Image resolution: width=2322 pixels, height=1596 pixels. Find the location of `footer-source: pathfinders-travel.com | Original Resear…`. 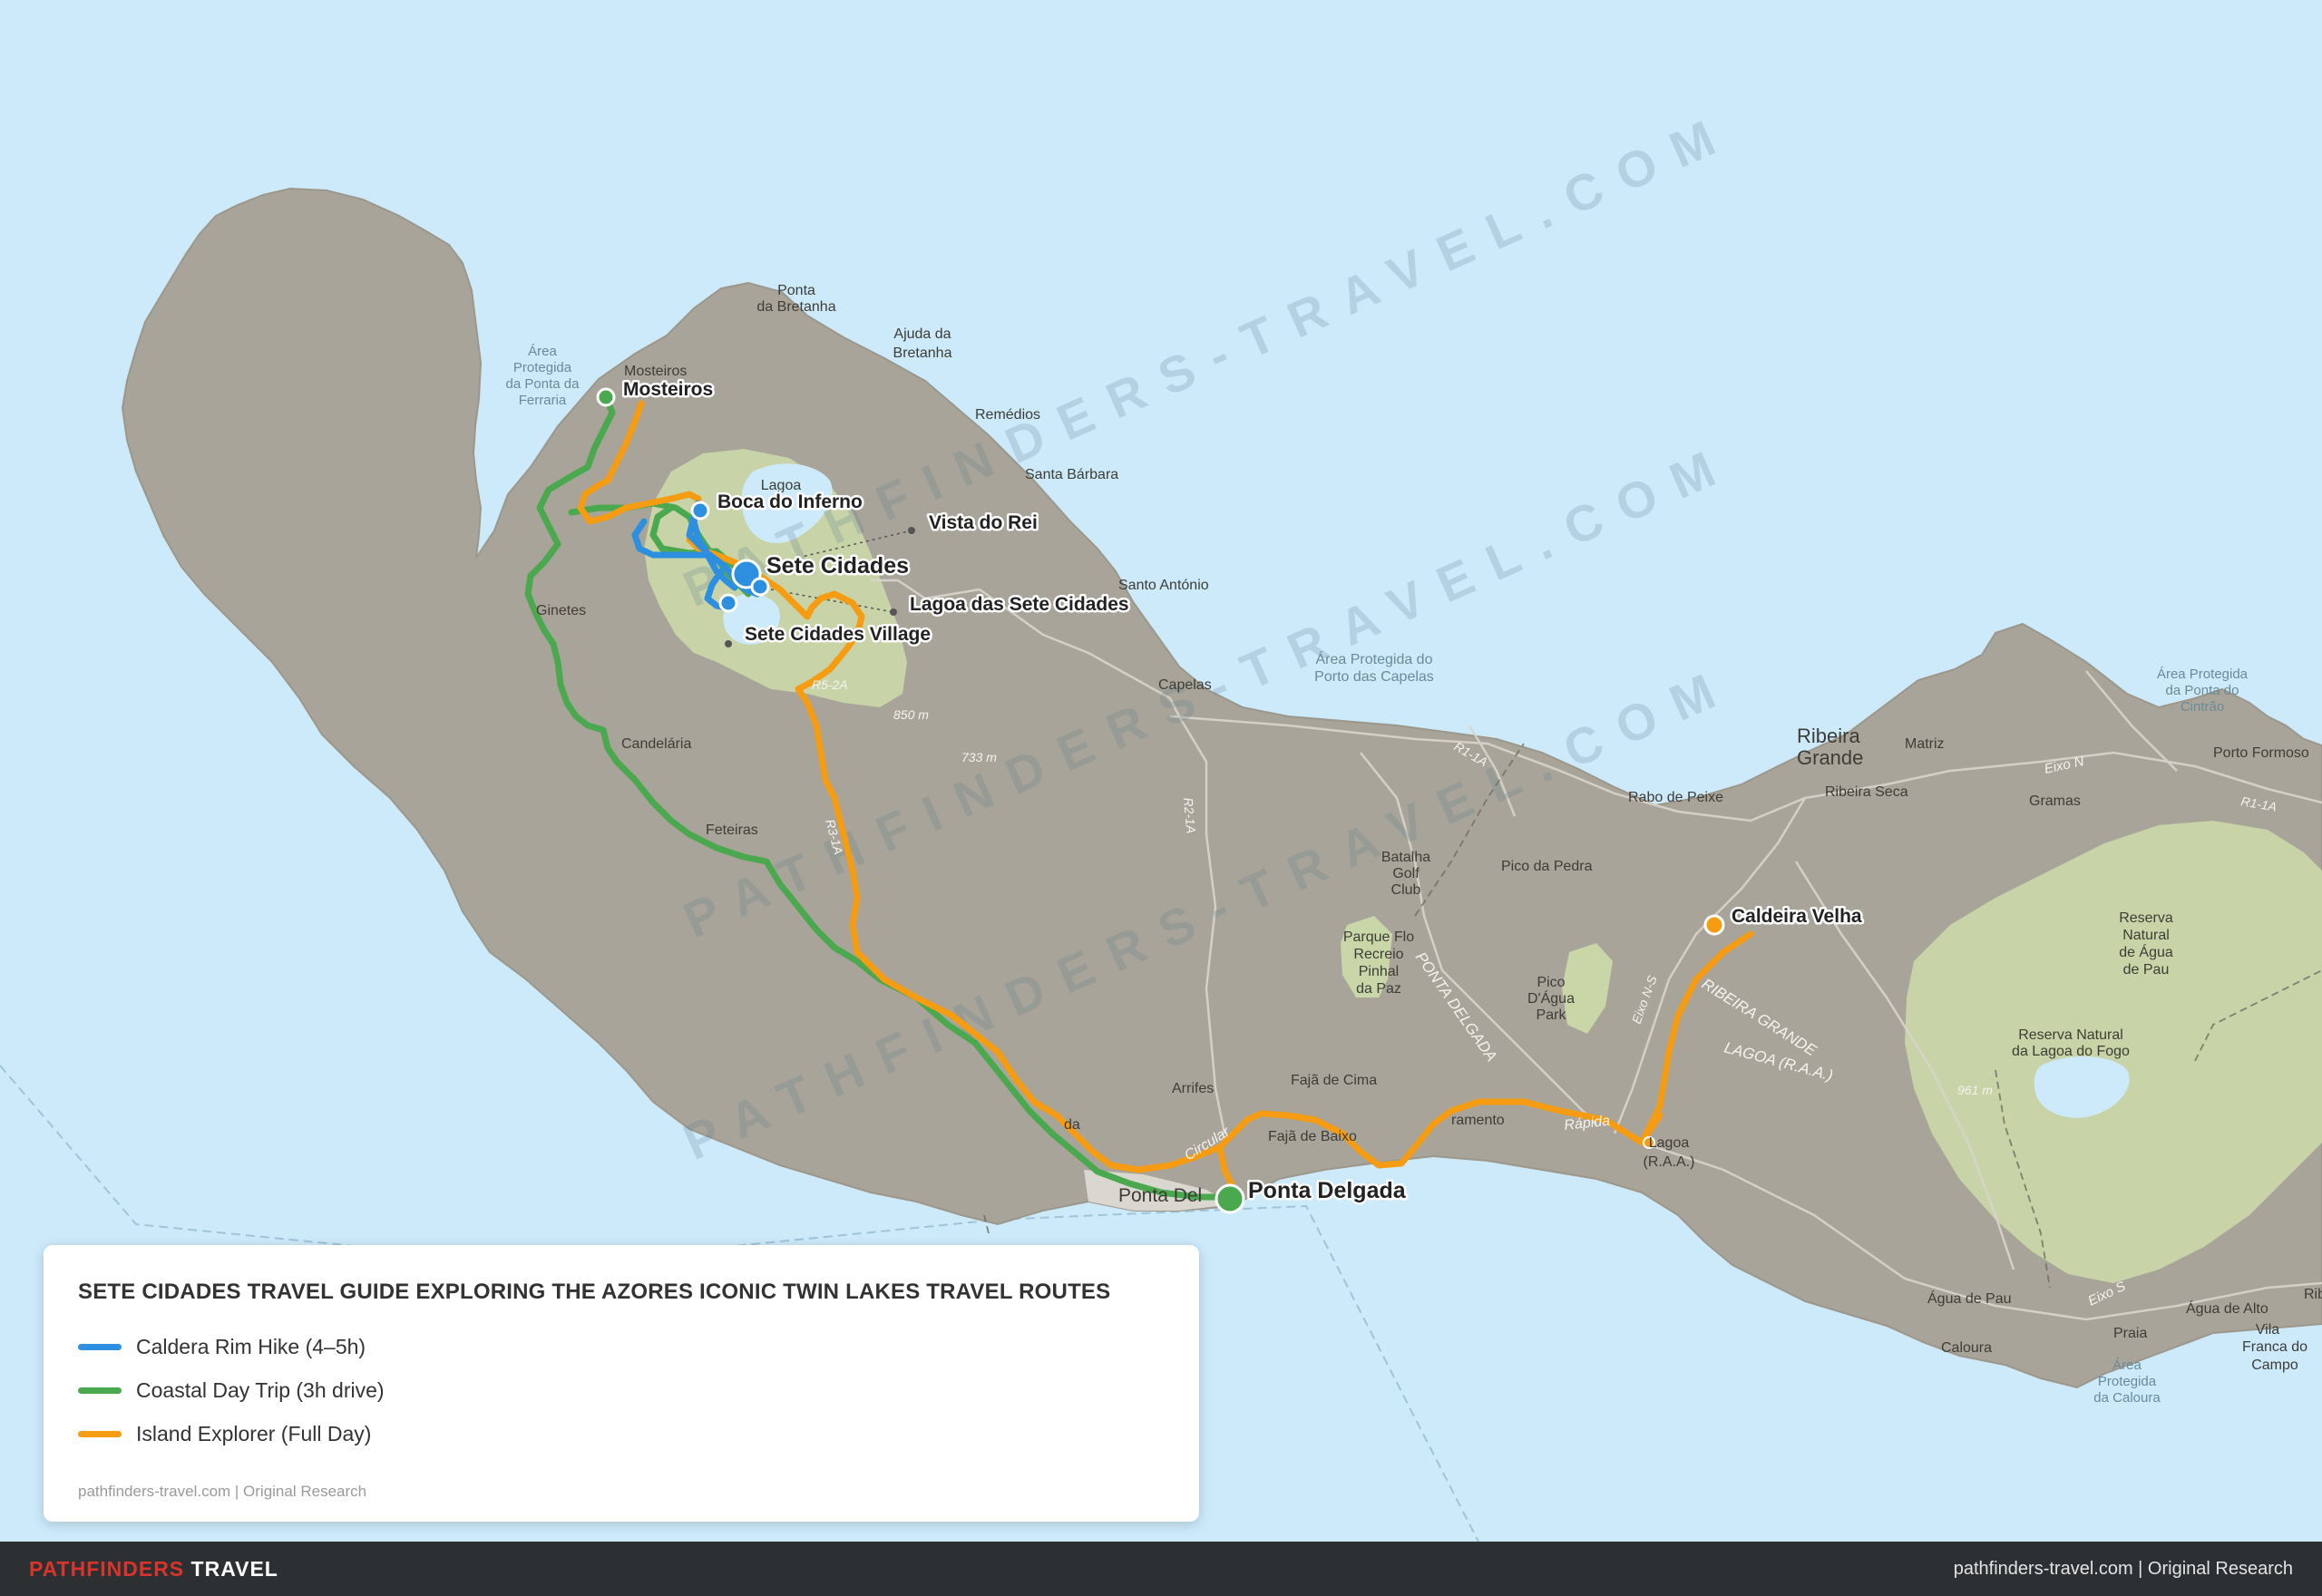

footer-source: pathfinders-travel.com | Original Resear… is located at coordinates (2123, 1568).